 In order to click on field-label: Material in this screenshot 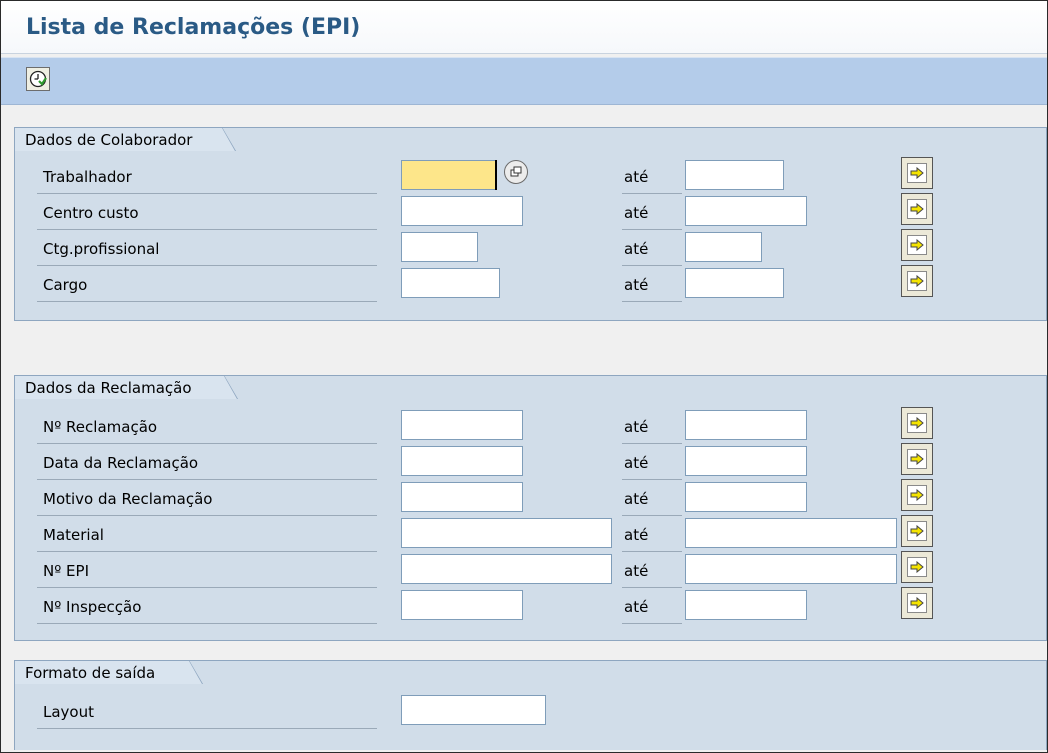, I will do `click(207, 536)`.